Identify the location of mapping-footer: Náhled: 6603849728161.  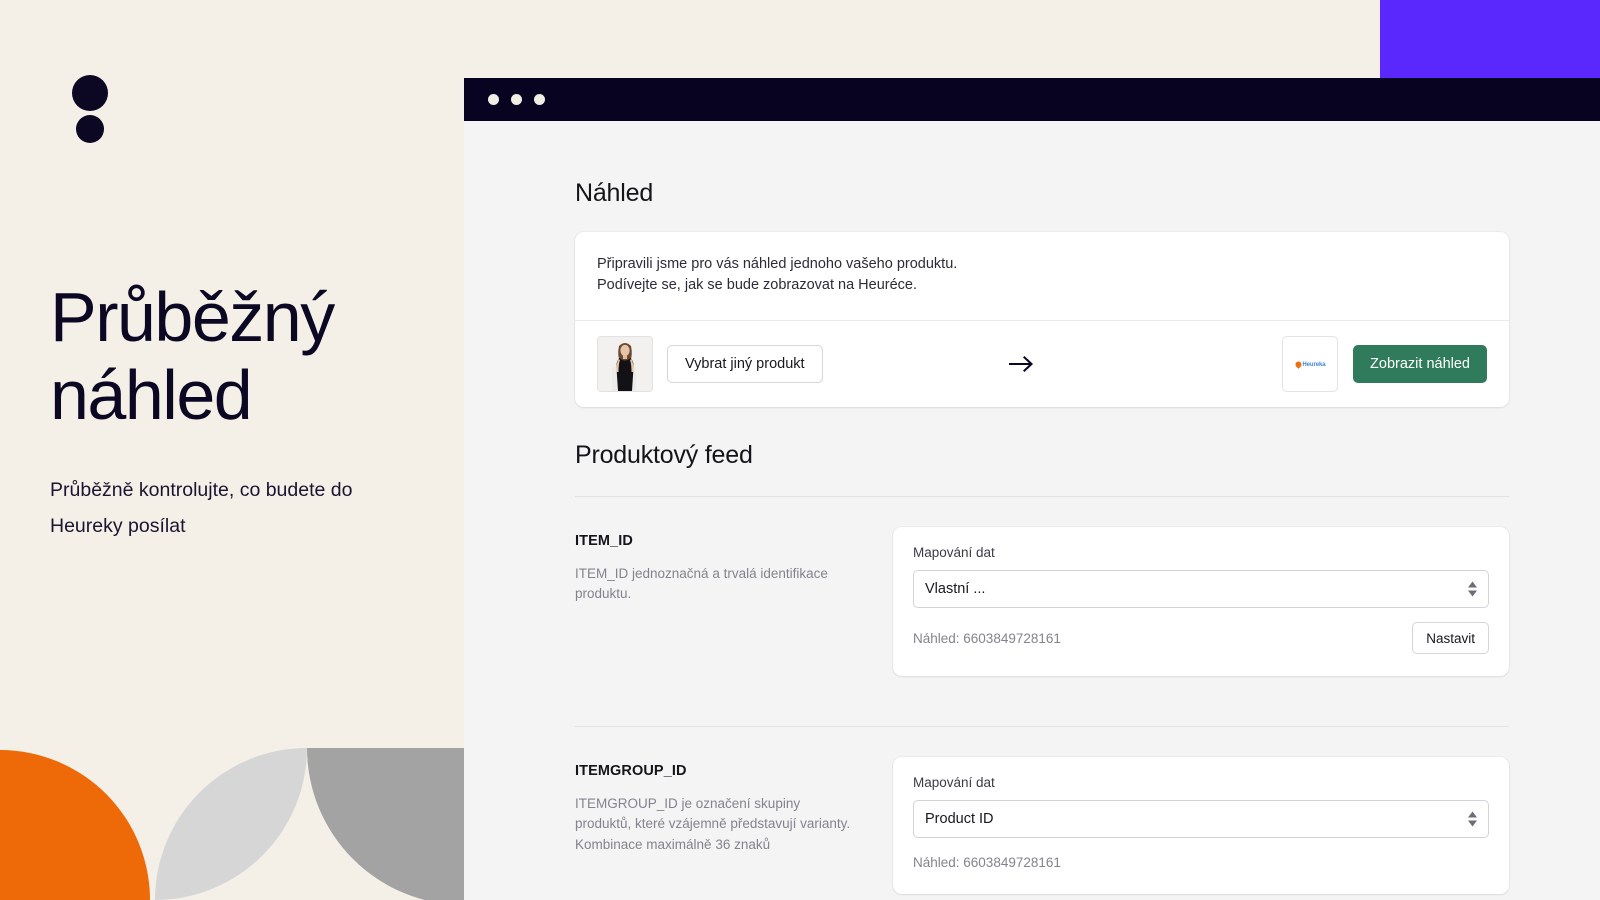
(1201, 862).